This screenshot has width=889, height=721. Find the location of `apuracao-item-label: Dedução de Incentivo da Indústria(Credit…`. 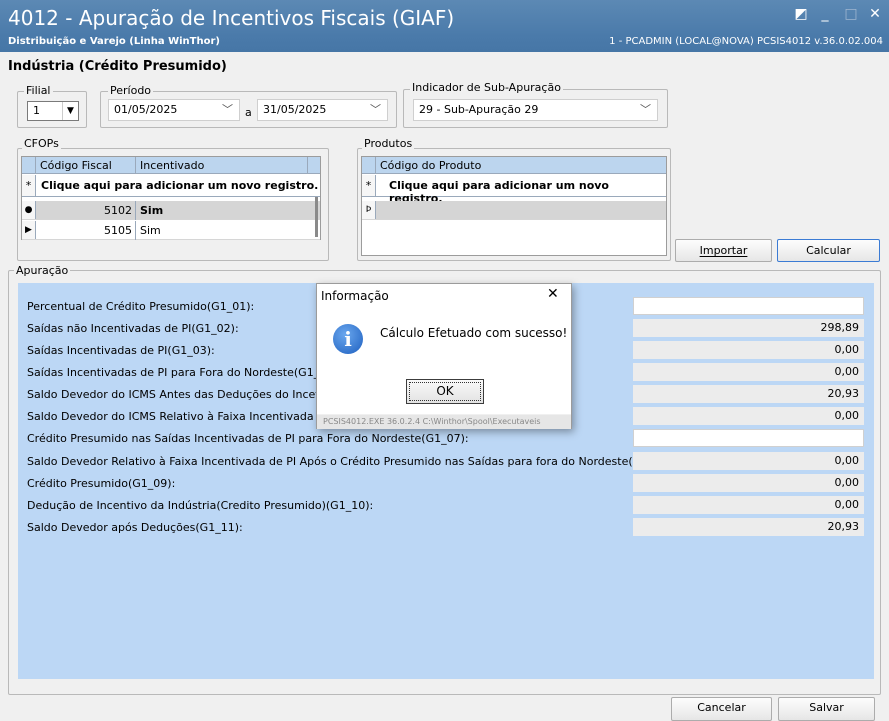

apuracao-item-label: Dedução de Incentivo da Indústria(Credit… is located at coordinates (200, 505).